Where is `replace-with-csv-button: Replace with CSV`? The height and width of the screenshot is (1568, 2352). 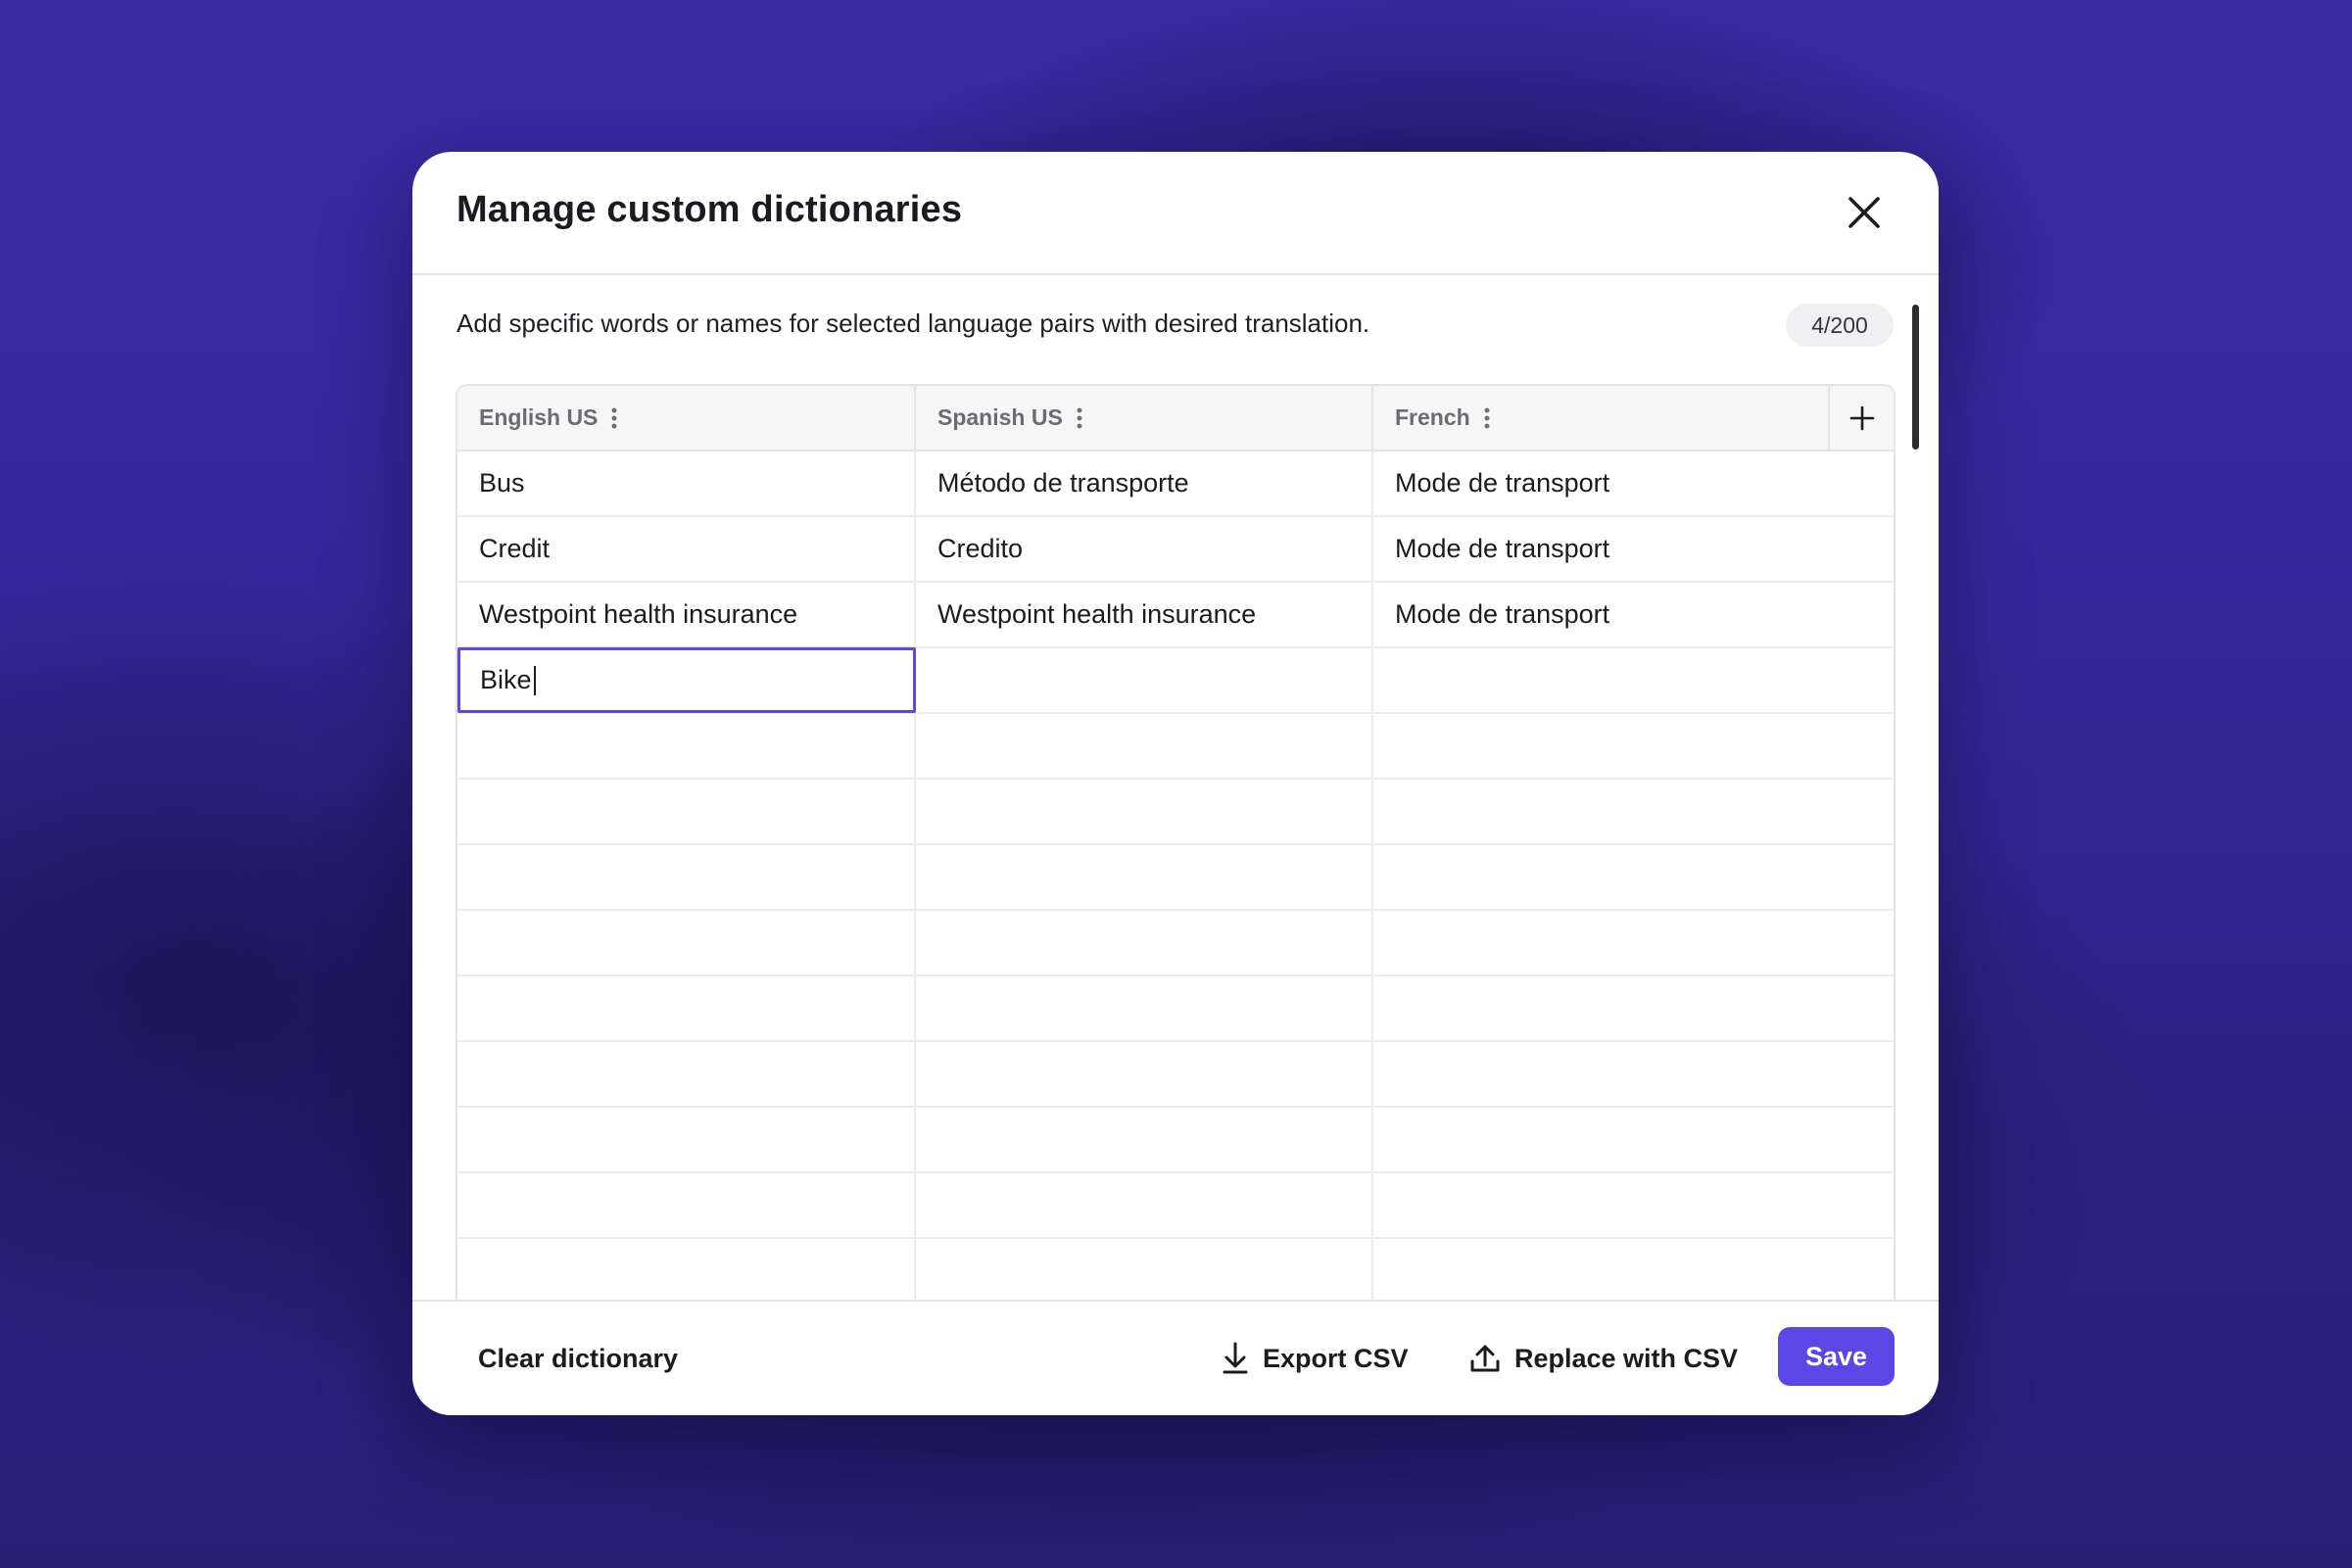
replace-with-csv-button: Replace with CSV is located at coordinates (1603, 1358).